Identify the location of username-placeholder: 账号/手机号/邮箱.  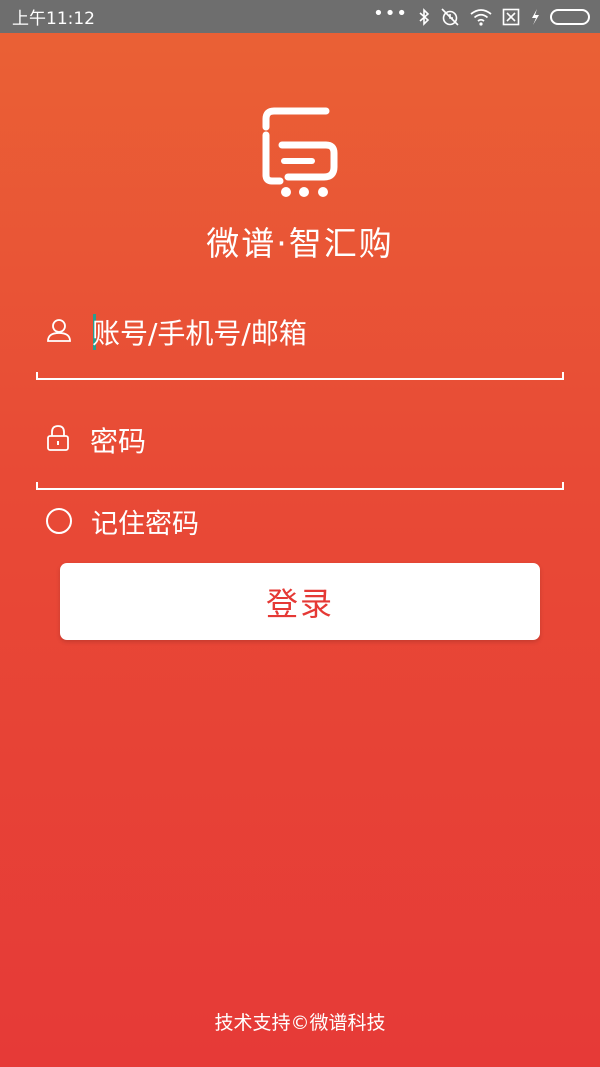
(199, 333).